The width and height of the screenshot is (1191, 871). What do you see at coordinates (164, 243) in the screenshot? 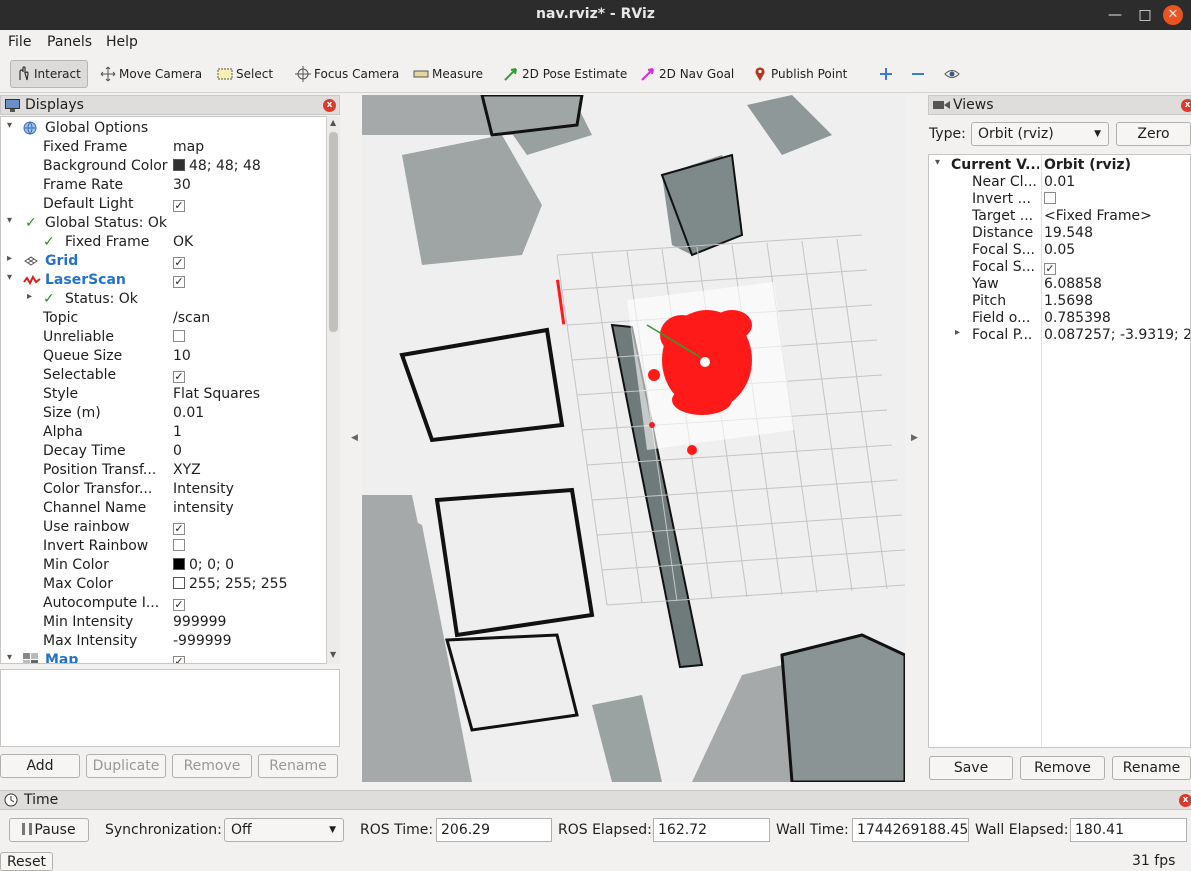
I see `tree-row-fixed-frame-status: ✓ Fixed Frame OK` at bounding box center [164, 243].